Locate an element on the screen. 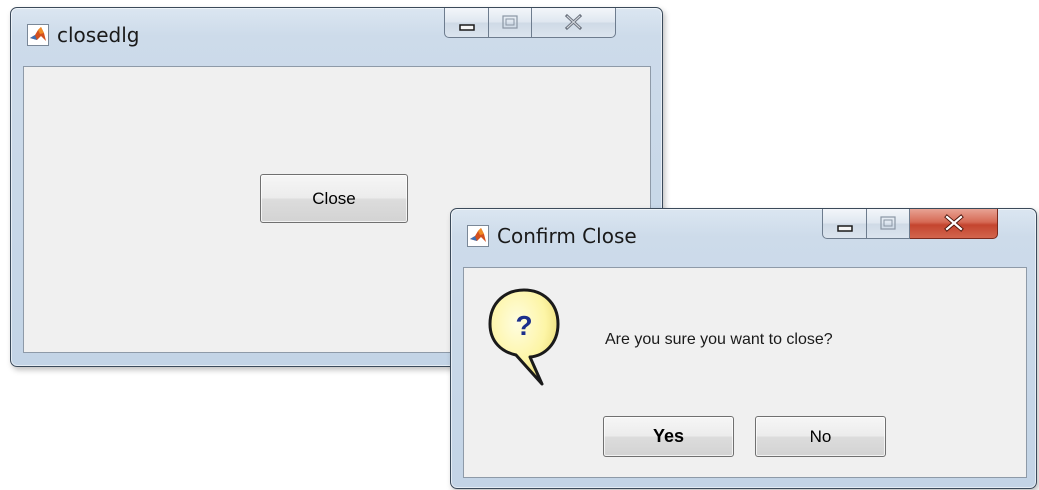  closedlg-title-bar: closedlg is located at coordinates (336, 37).